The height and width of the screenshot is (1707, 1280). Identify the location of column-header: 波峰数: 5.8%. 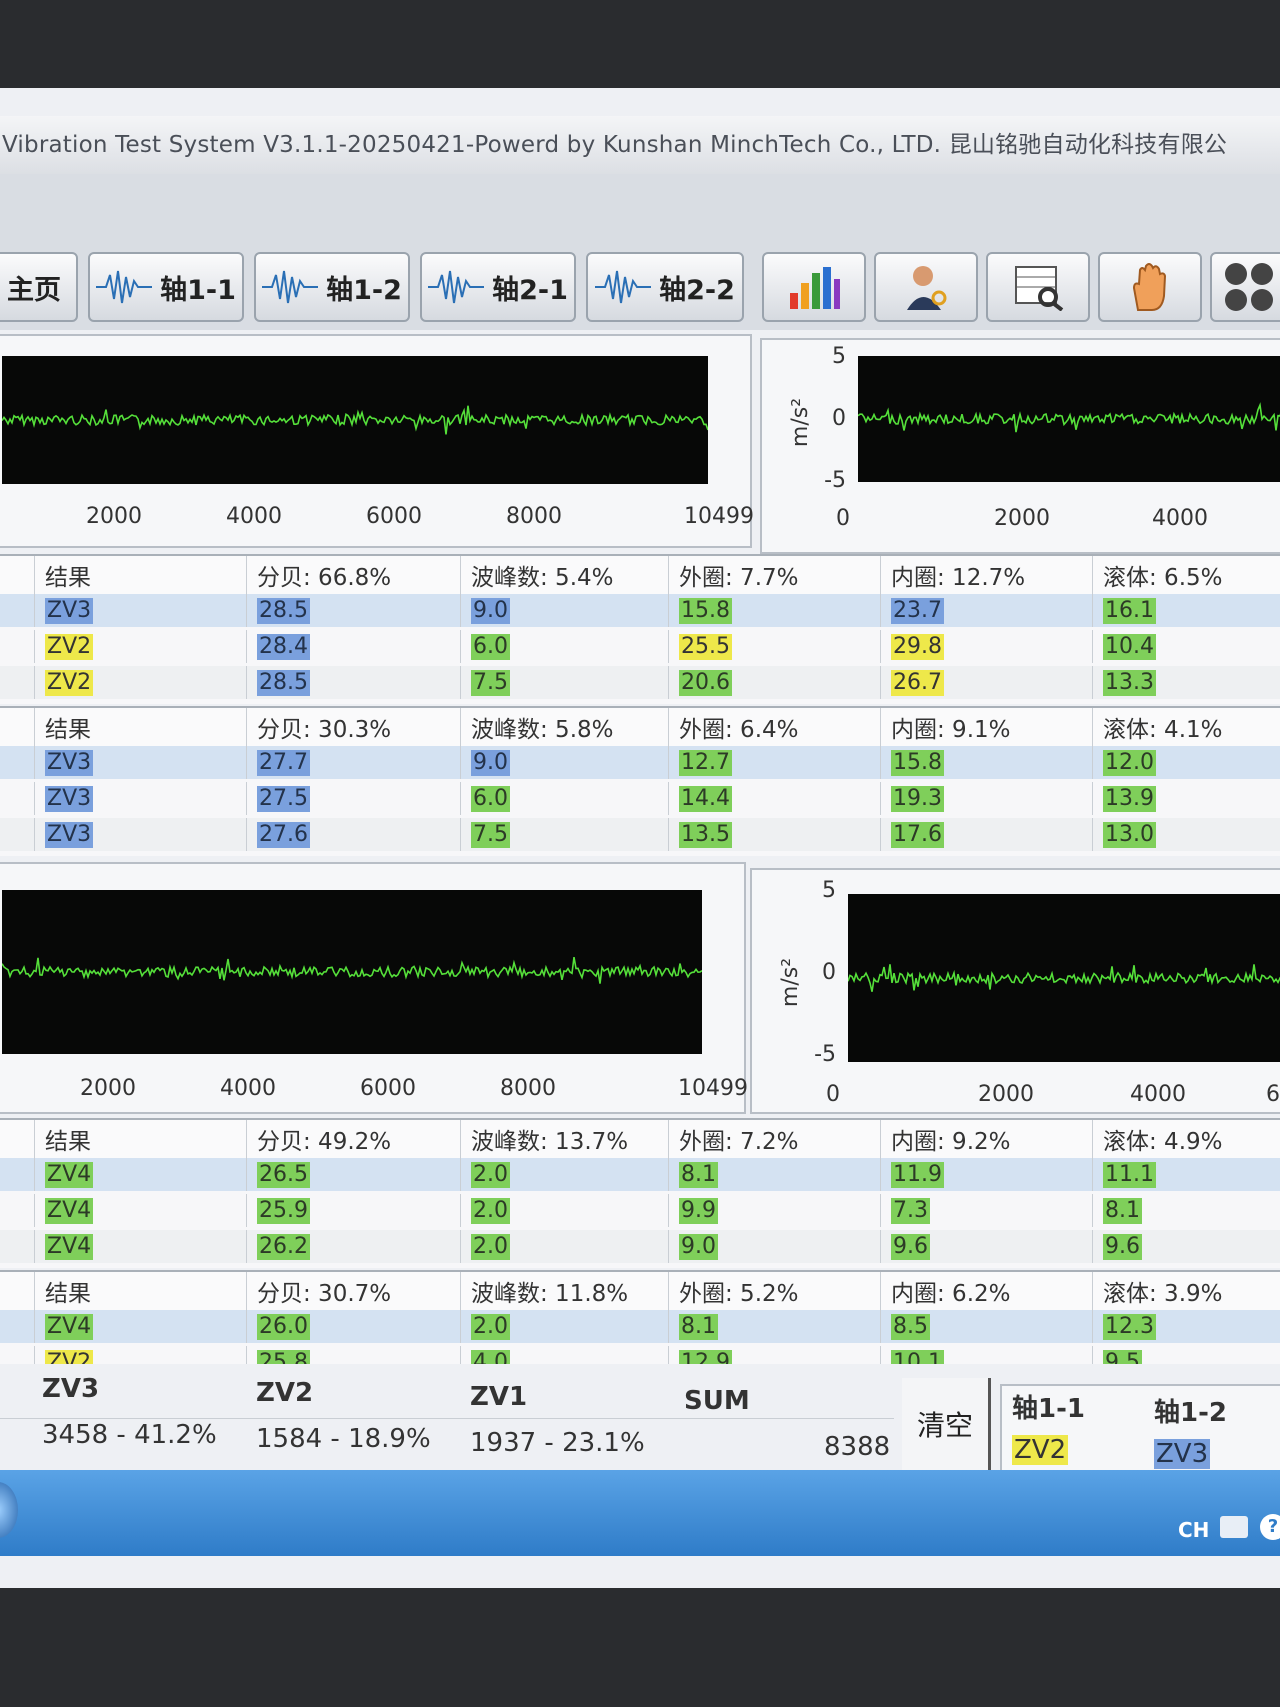
(564, 727).